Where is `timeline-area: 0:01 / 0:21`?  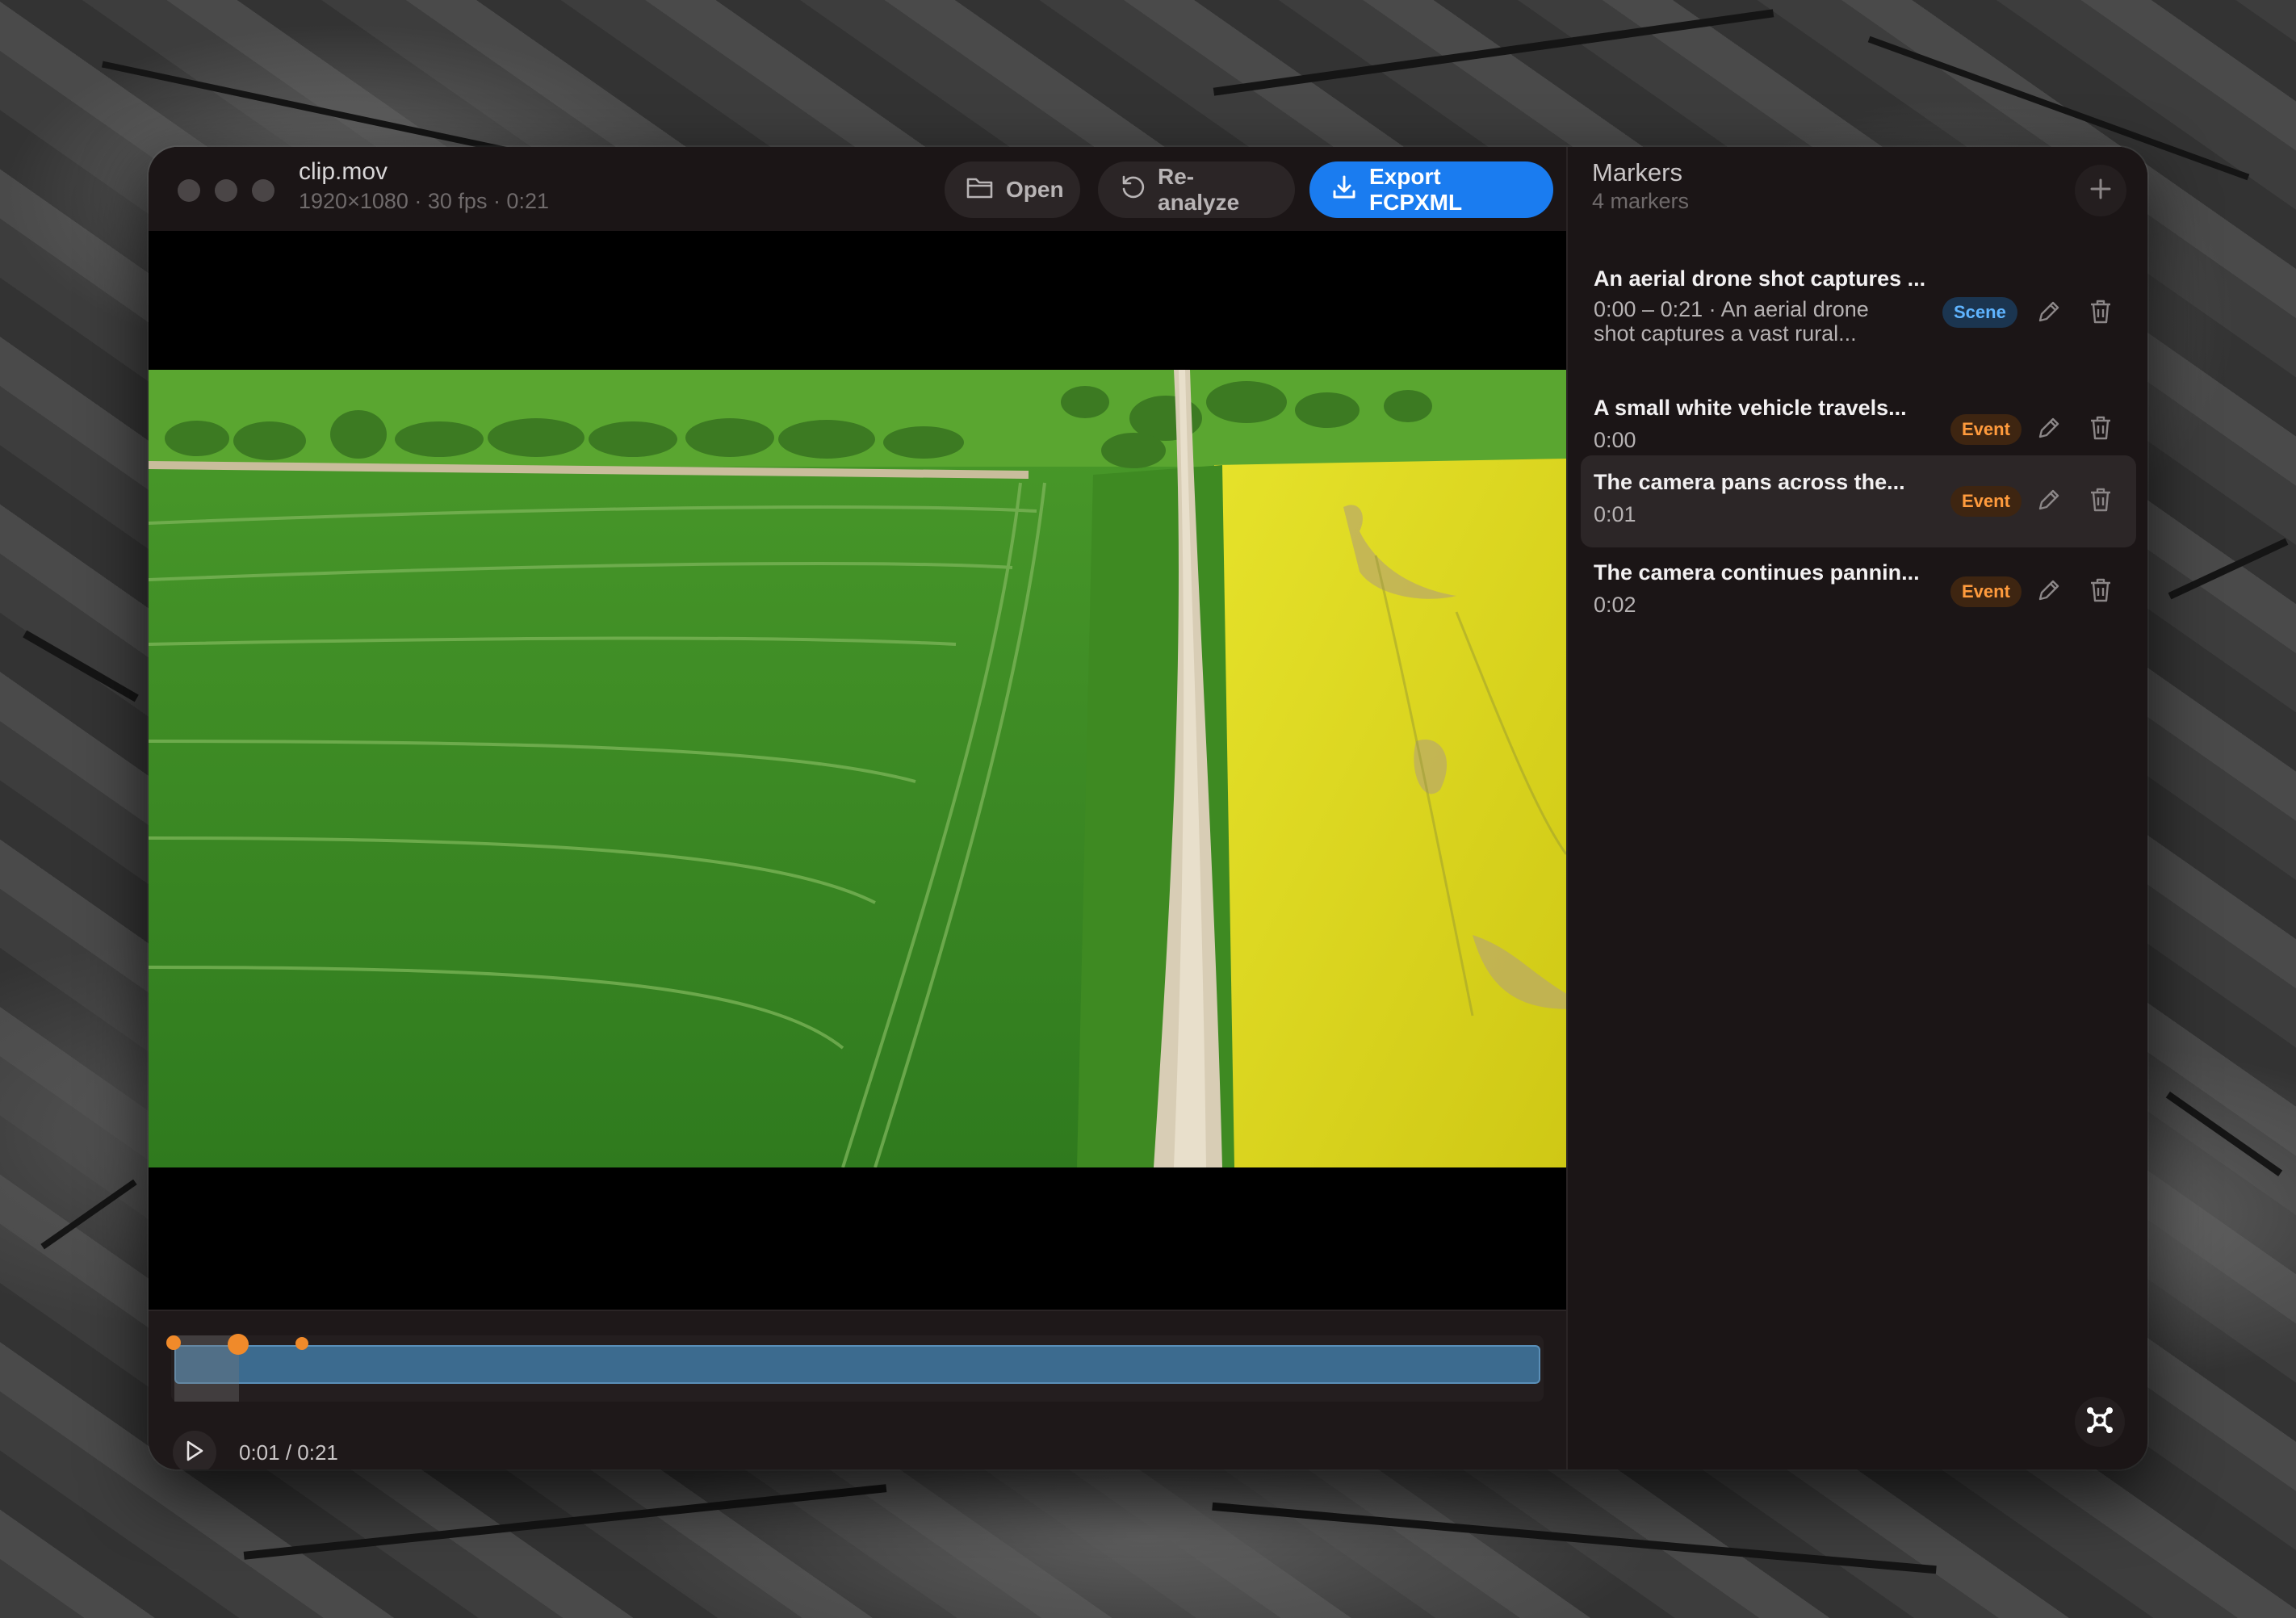
timeline-area: 0:01 / 0:21 is located at coordinates (857, 1389).